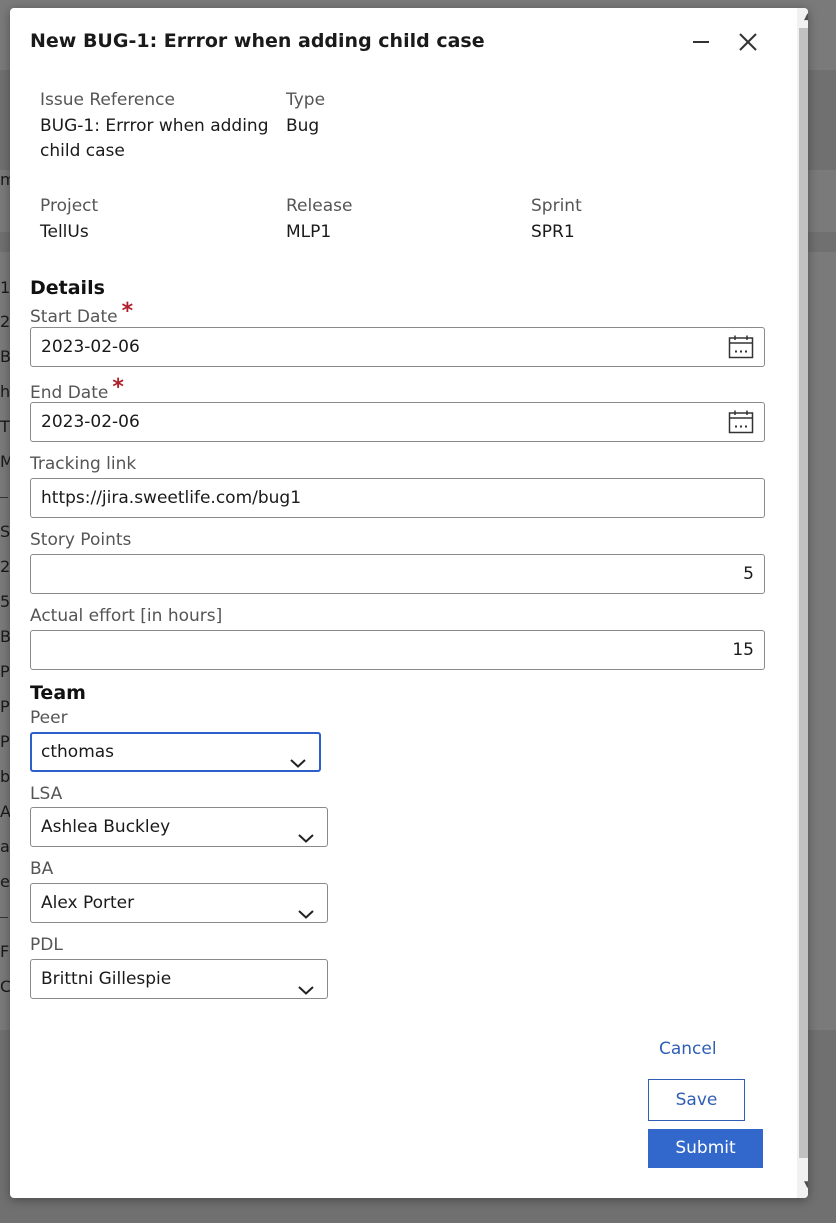  What do you see at coordinates (556, 206) in the screenshot?
I see `sprint-label: Sprint` at bounding box center [556, 206].